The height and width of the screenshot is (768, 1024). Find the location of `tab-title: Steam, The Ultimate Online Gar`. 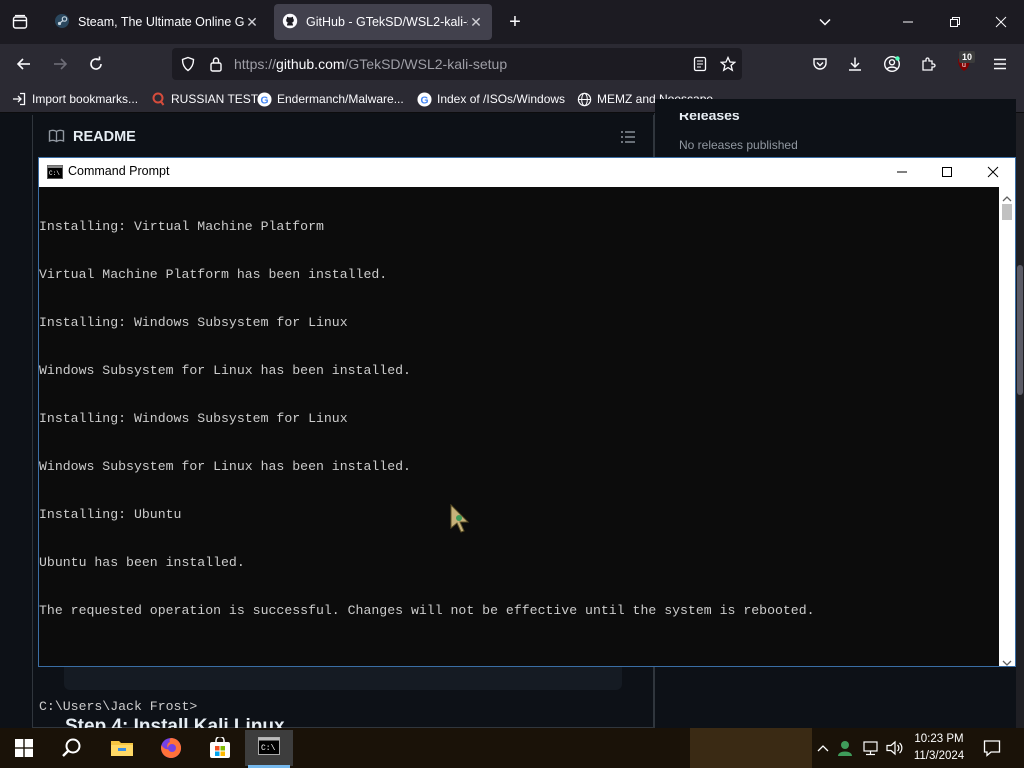

tab-title: Steam, The Ultimate Online Gar is located at coordinates (161, 22).